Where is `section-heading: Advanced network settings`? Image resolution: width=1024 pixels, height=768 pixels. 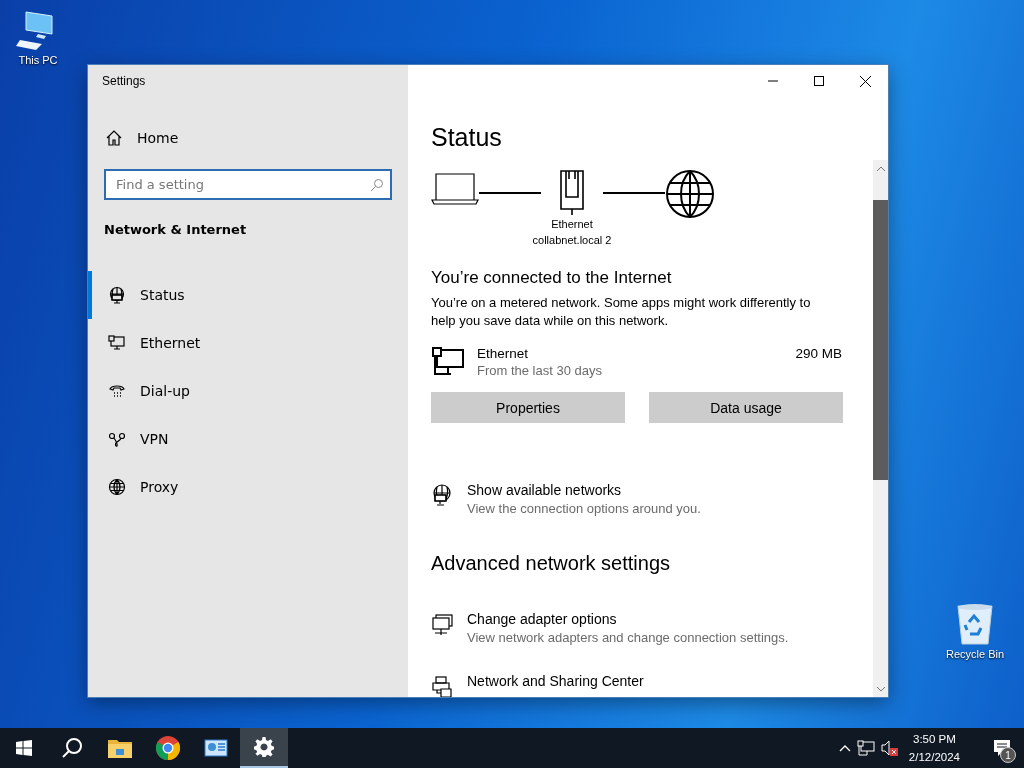
section-heading: Advanced network settings is located at coordinates (551, 563).